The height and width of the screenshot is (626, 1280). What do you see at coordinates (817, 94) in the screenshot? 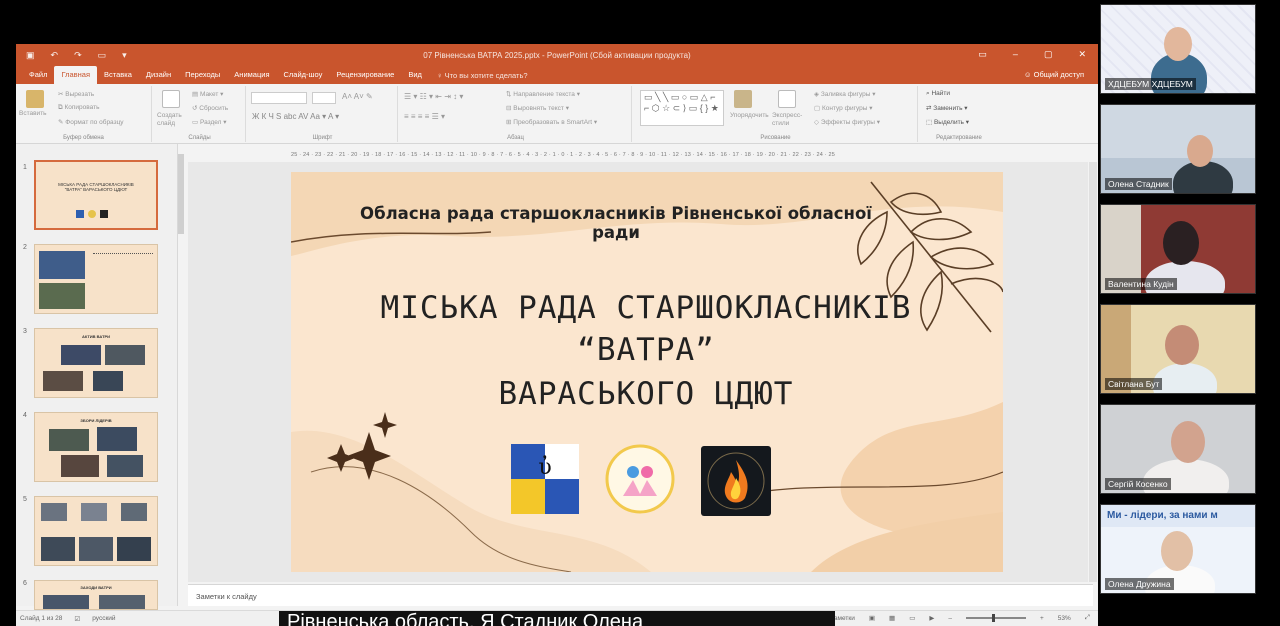
I see `fill-icon: ◈` at bounding box center [817, 94].